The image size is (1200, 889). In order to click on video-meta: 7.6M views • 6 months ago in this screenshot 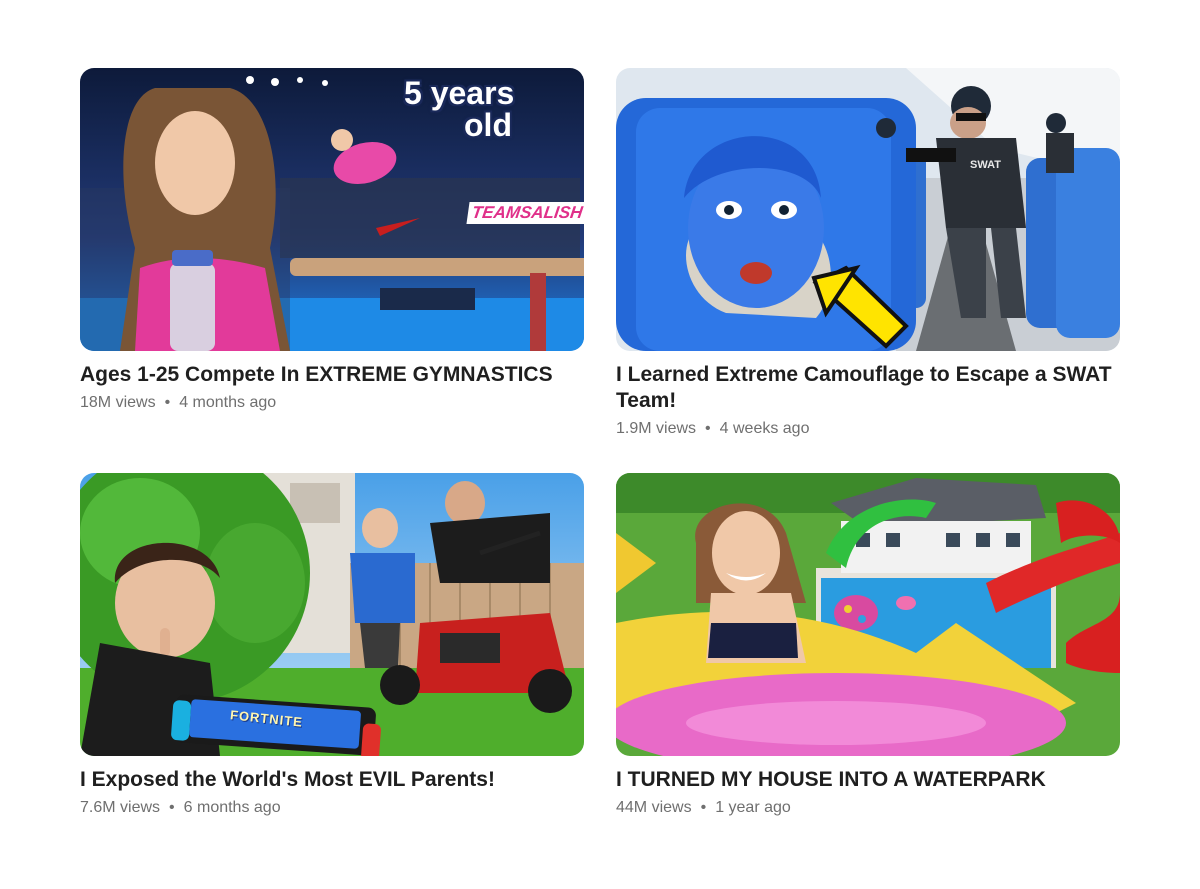, I will do `click(332, 808)`.